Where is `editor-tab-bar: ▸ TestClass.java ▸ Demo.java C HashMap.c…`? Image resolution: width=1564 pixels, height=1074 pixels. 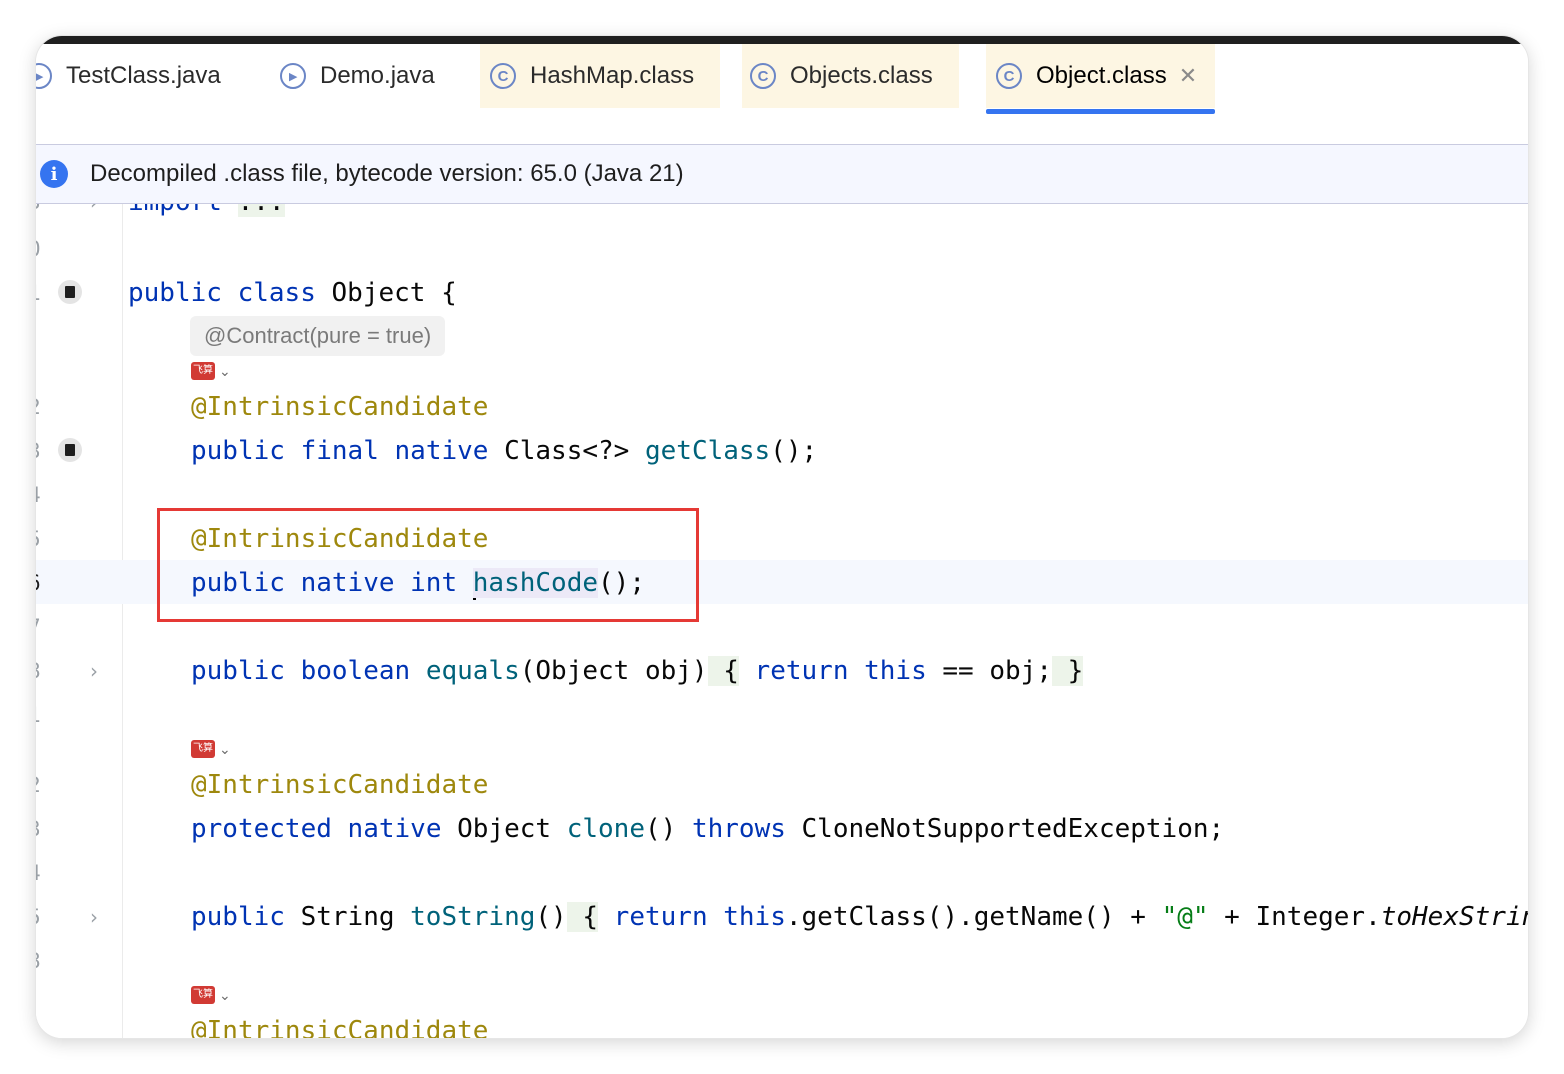 editor-tab-bar: ▸ TestClass.java ▸ Demo.java C HashMap.c… is located at coordinates (782, 94).